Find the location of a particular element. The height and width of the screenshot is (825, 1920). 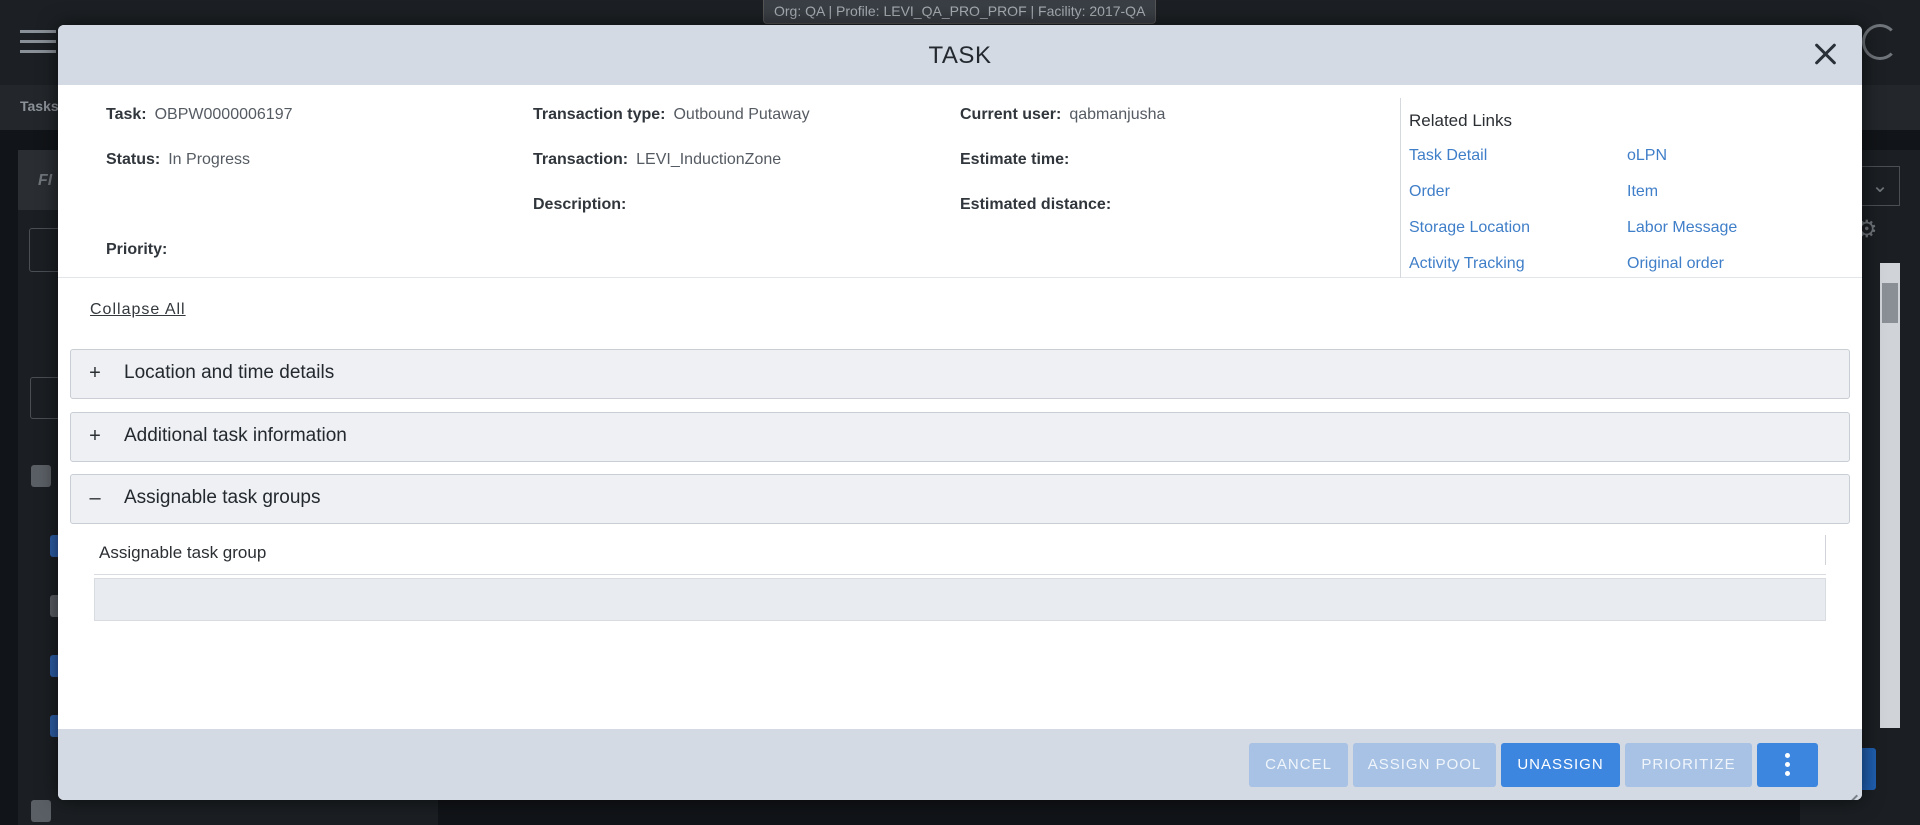

current-user-value: qabmanjusha is located at coordinates (1117, 114).